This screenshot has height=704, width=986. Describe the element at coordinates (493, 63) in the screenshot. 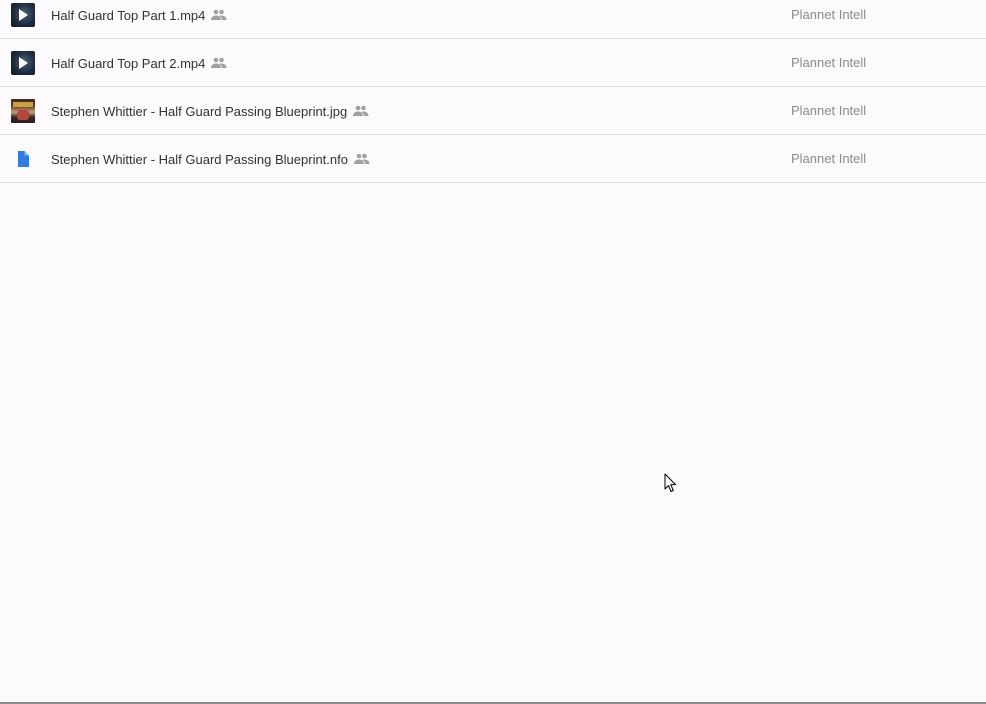

I see `file-row: Half Guard Top Part 2.mp4 Plannet Intell` at that location.